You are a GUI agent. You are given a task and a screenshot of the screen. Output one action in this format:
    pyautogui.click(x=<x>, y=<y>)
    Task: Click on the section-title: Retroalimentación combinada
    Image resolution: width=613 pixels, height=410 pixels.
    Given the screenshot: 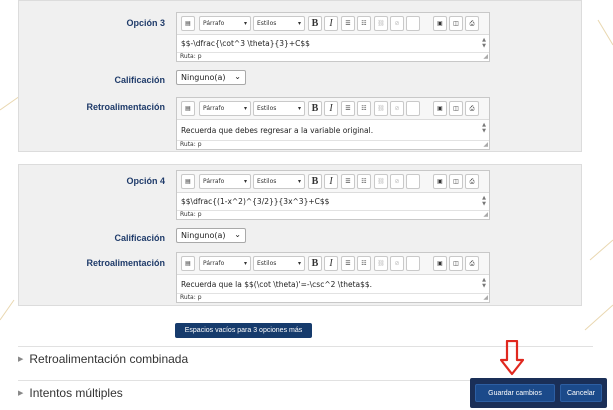 What is the action you would take?
    pyautogui.click(x=109, y=358)
    